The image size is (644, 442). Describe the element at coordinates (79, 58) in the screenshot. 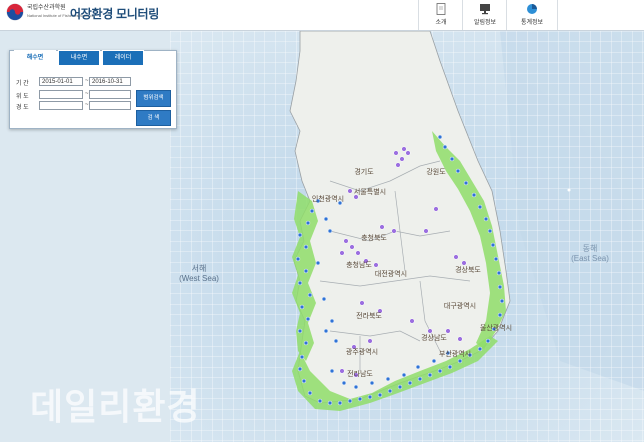

I see `tab-inland: 내수면` at that location.